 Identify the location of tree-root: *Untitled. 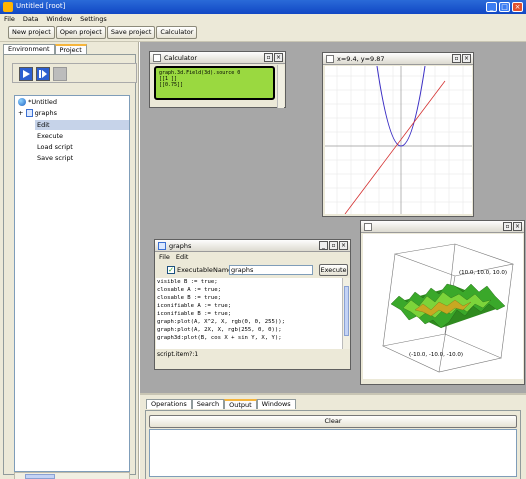
(37, 102).